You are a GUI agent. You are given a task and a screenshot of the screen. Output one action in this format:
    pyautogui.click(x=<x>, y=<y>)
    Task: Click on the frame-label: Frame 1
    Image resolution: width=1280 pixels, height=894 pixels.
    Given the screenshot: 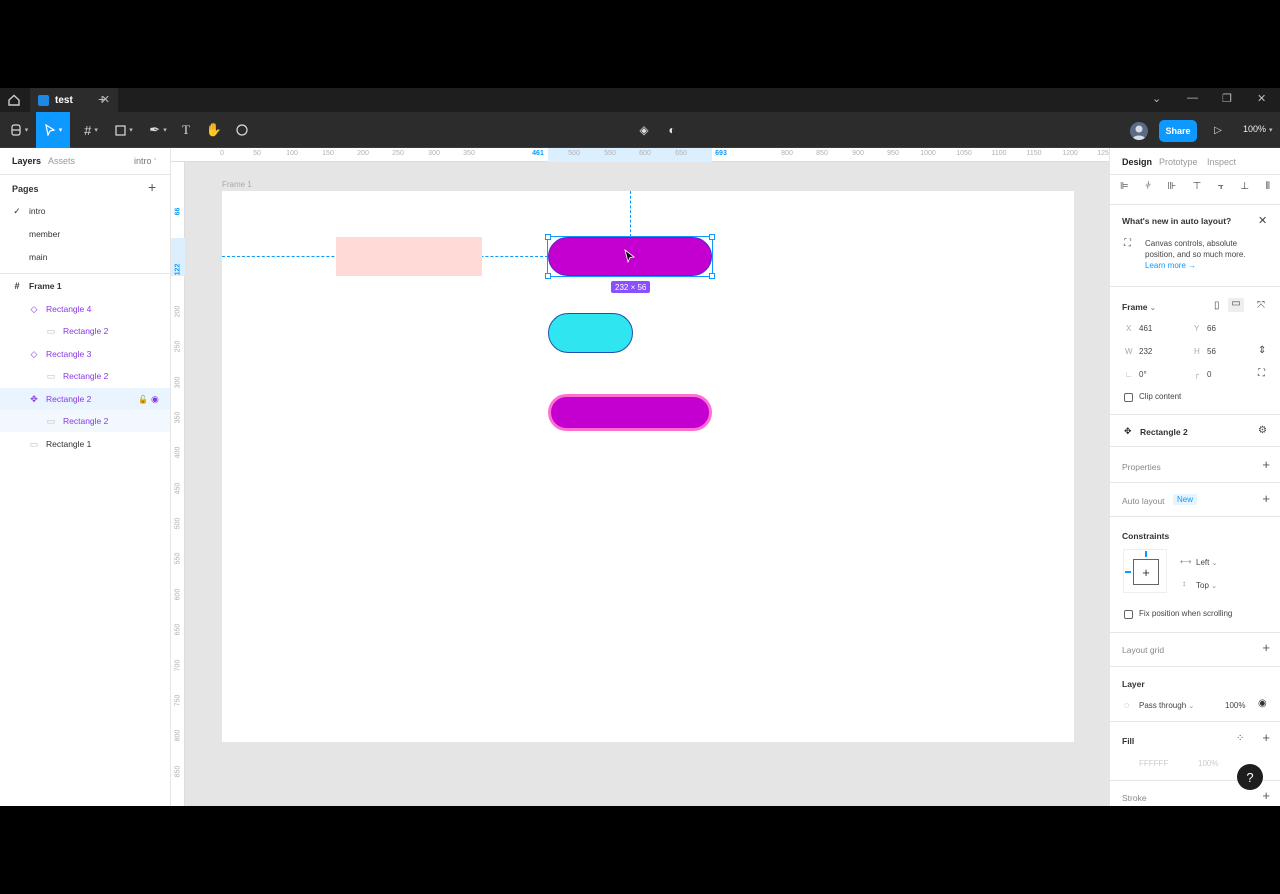 What is the action you would take?
    pyautogui.click(x=237, y=184)
    